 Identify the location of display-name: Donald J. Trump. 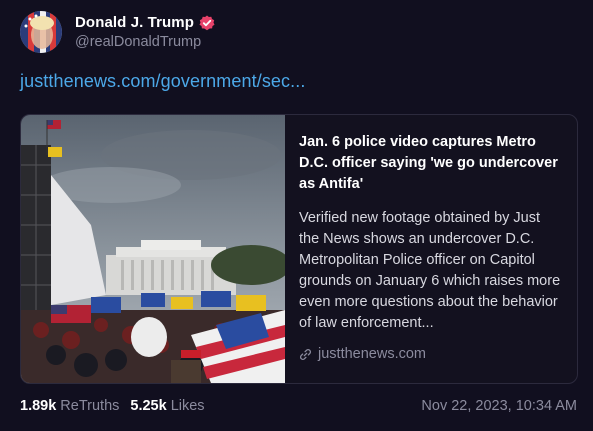
(134, 22).